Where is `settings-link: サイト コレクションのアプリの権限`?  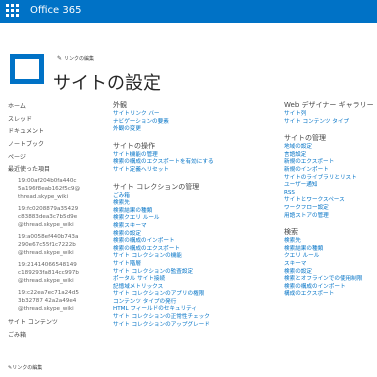 settings-link: サイト コレクションのアプリの権限 is located at coordinates (193, 295).